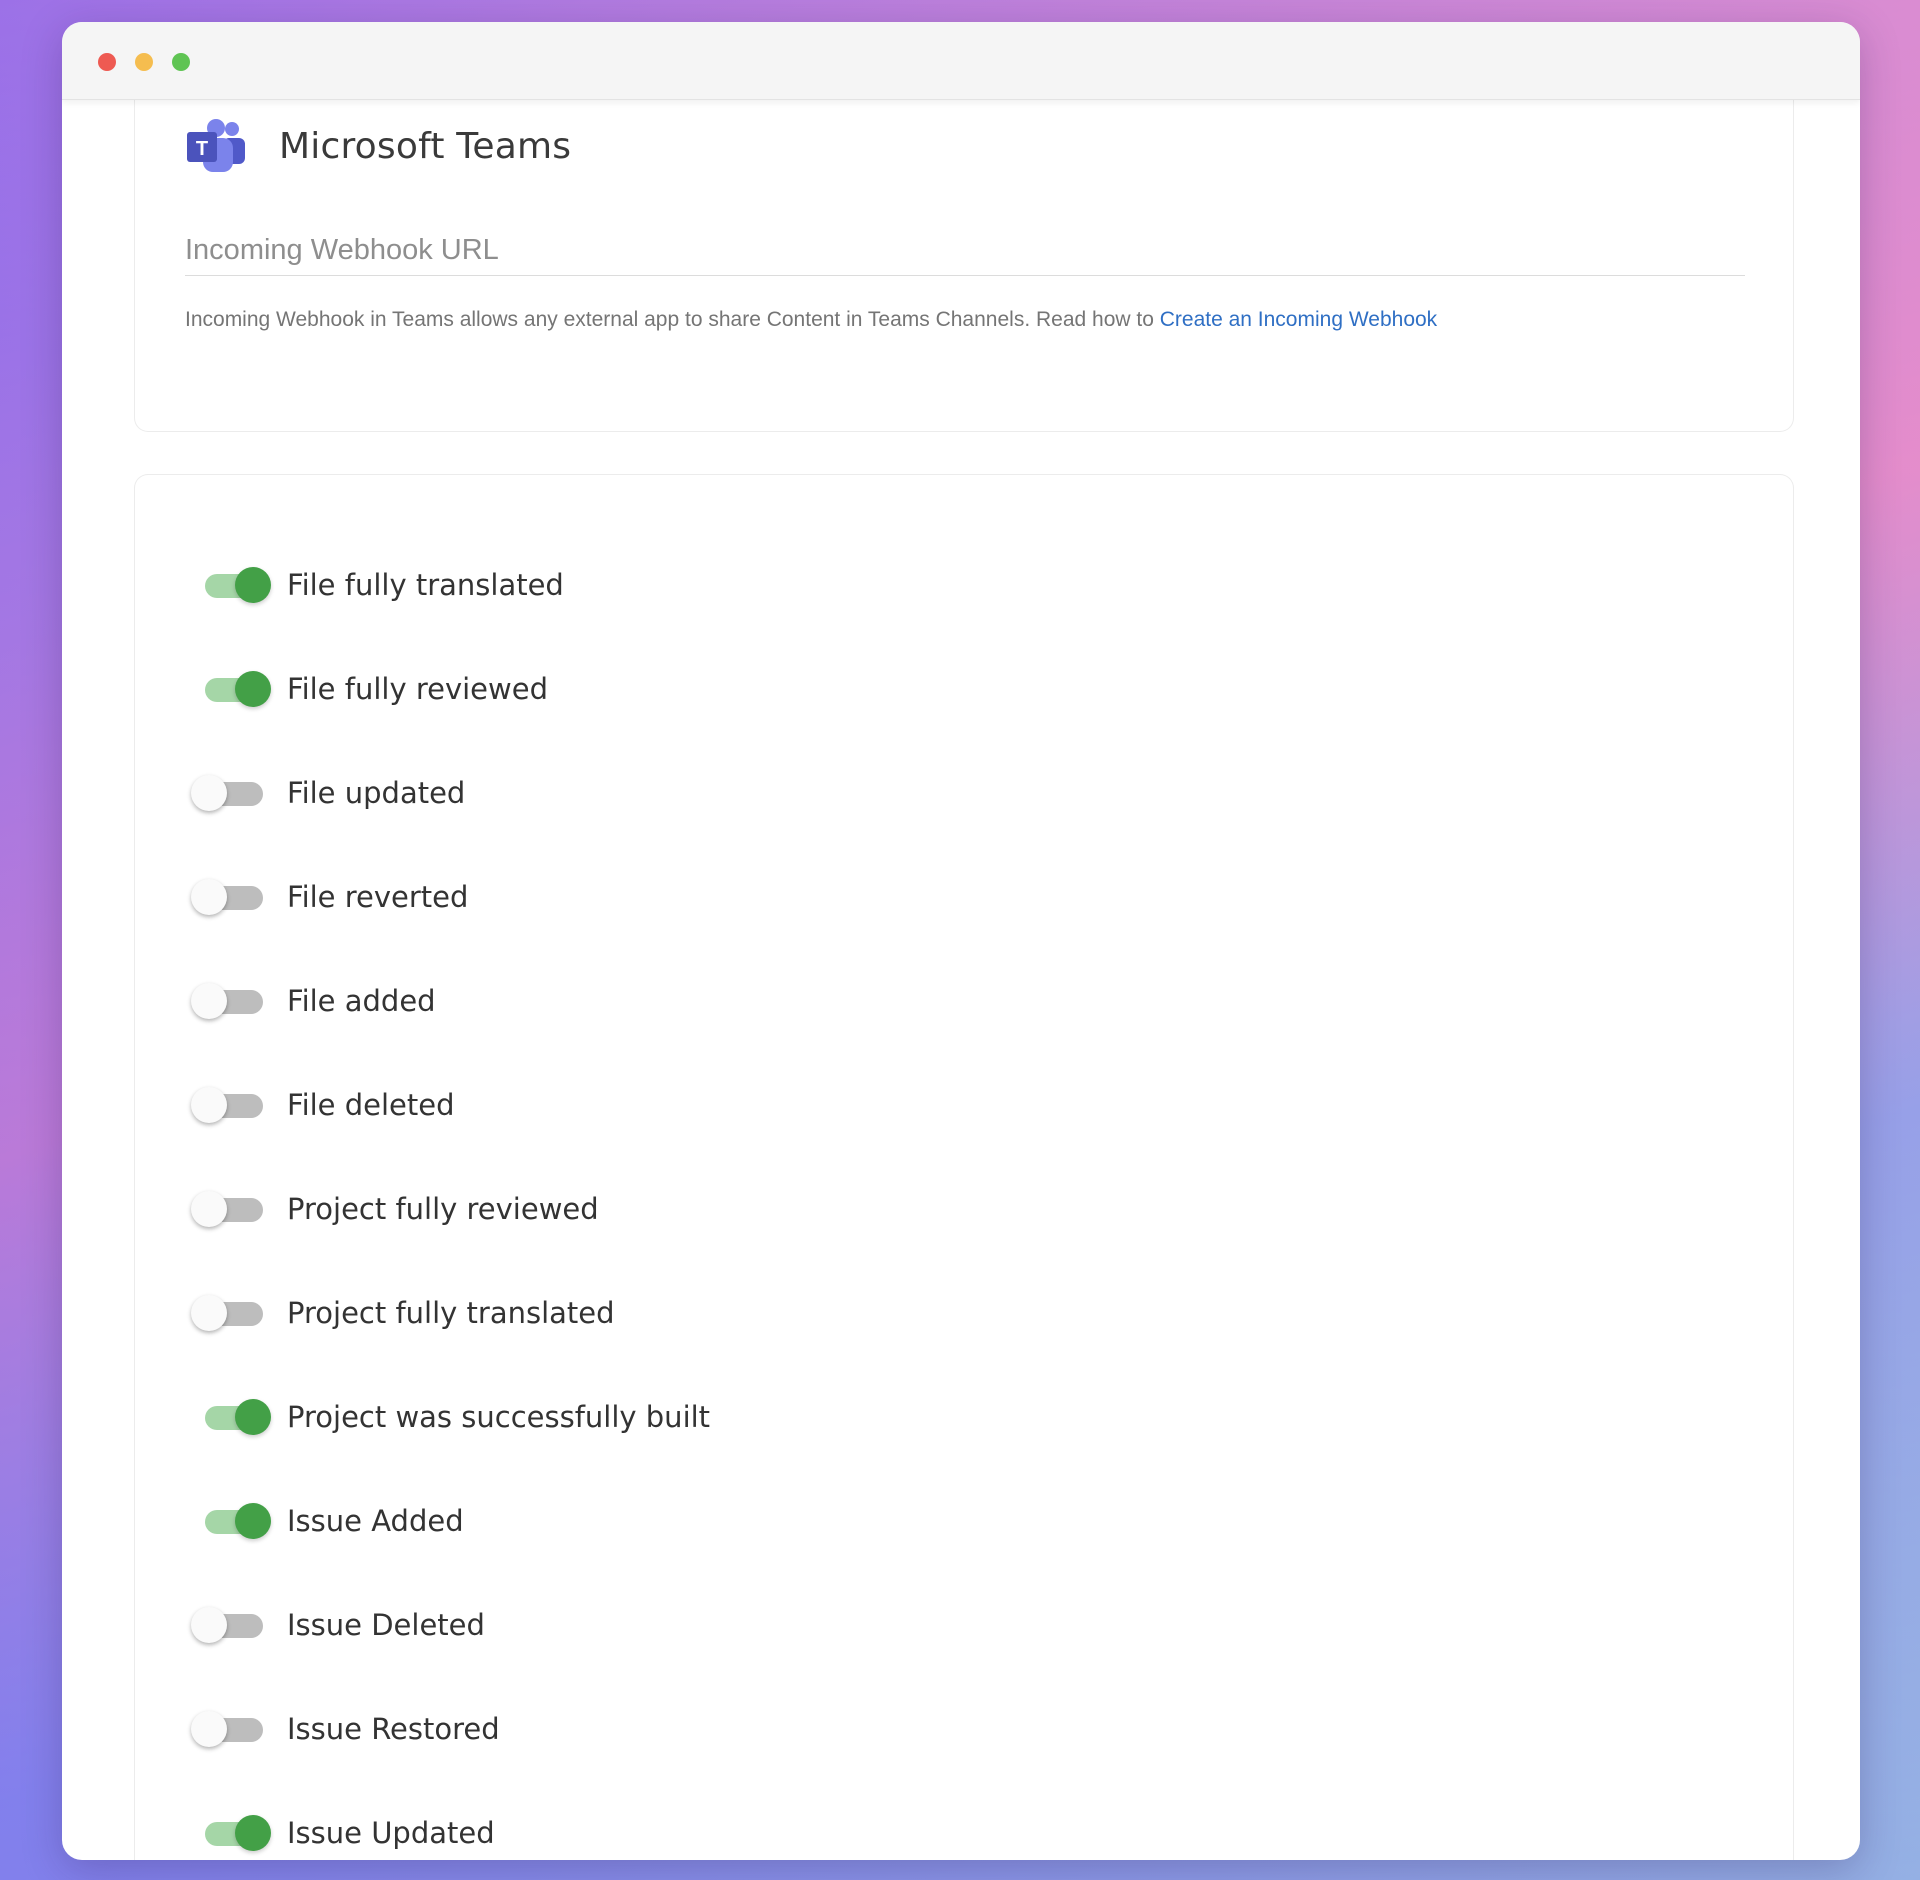 This screenshot has height=1880, width=1920. I want to click on integration-header: T Microsoft Teams, so click(378, 146).